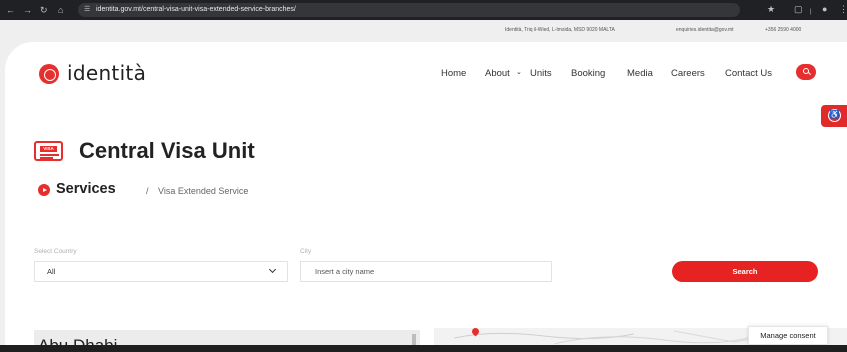 The height and width of the screenshot is (352, 847). What do you see at coordinates (748, 73) in the screenshot?
I see `nav-contact-us: Contact Us` at bounding box center [748, 73].